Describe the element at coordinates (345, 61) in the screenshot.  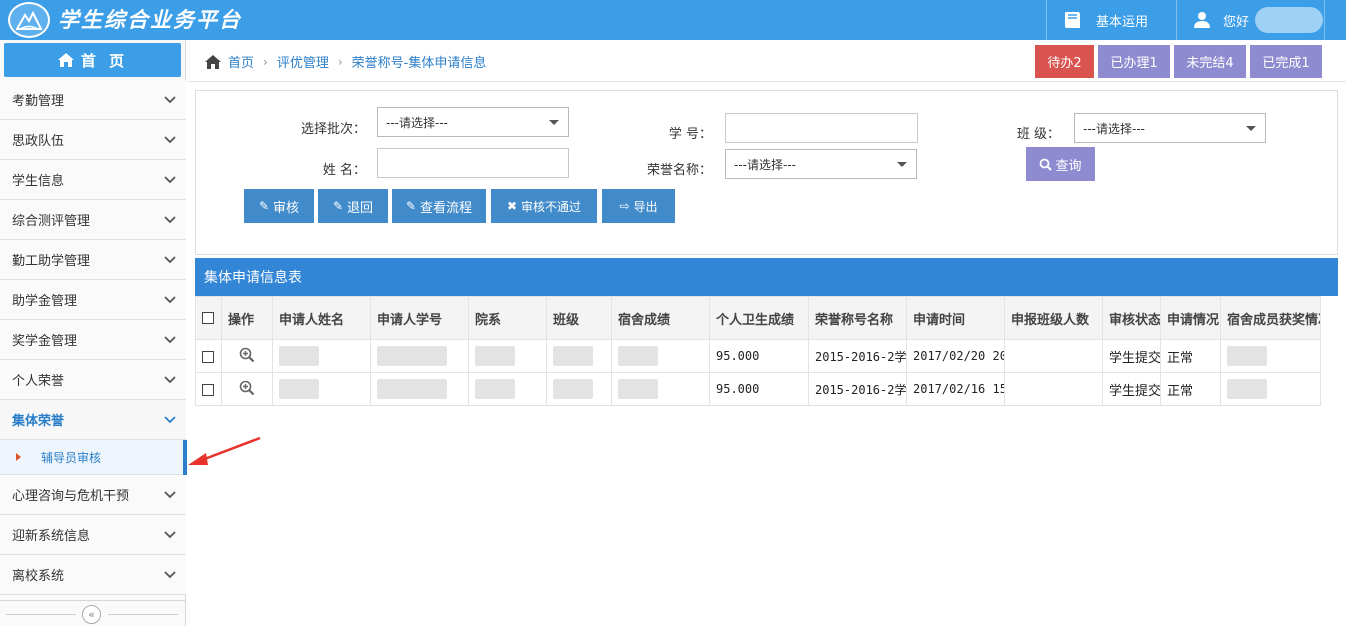
I see `breadcrumb: 首页 › 评优管理 › 荣誉称号-集体申请信息` at that location.